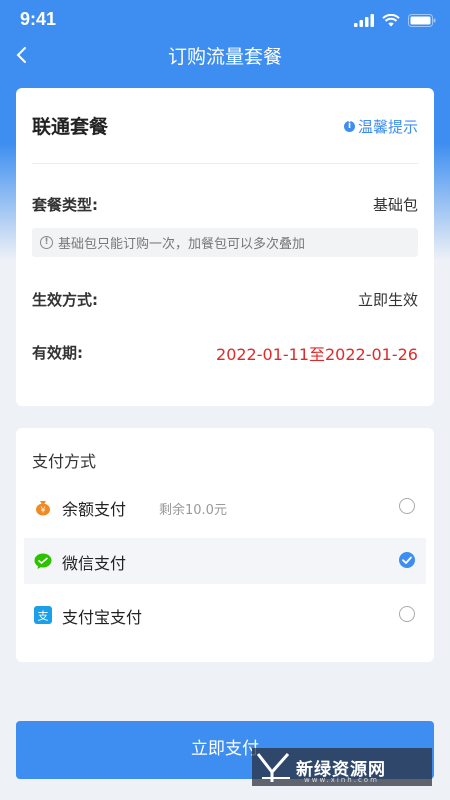  What do you see at coordinates (341, 780) in the screenshot?
I see `watermark-url: www.xinh.com` at bounding box center [341, 780].